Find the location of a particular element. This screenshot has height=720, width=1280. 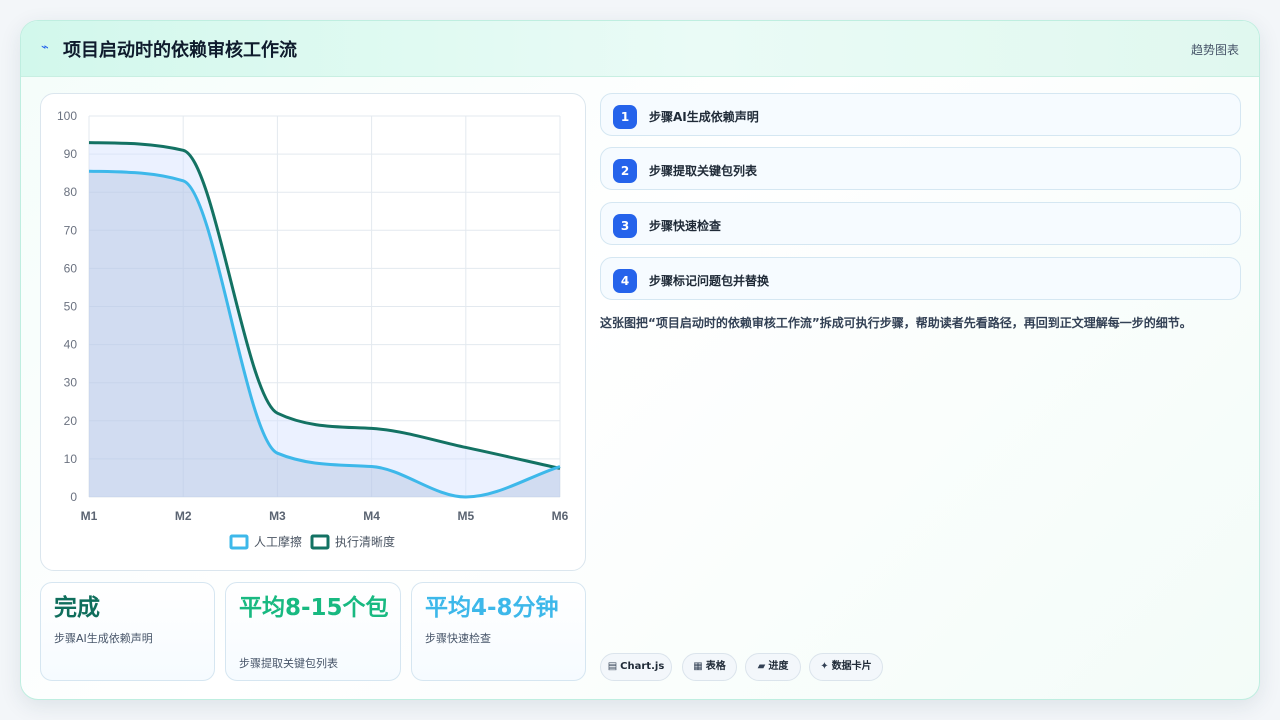

stat-value: 平均4-8分钟 is located at coordinates (492, 608).